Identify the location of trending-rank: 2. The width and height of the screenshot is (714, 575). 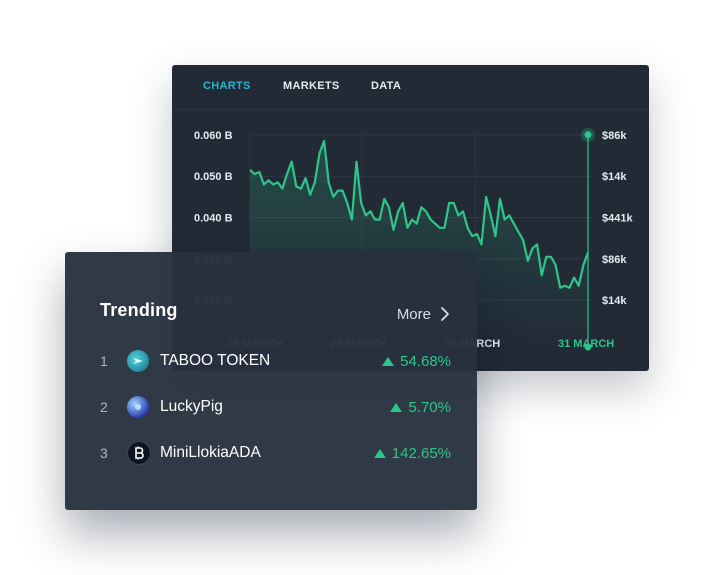
(104, 407).